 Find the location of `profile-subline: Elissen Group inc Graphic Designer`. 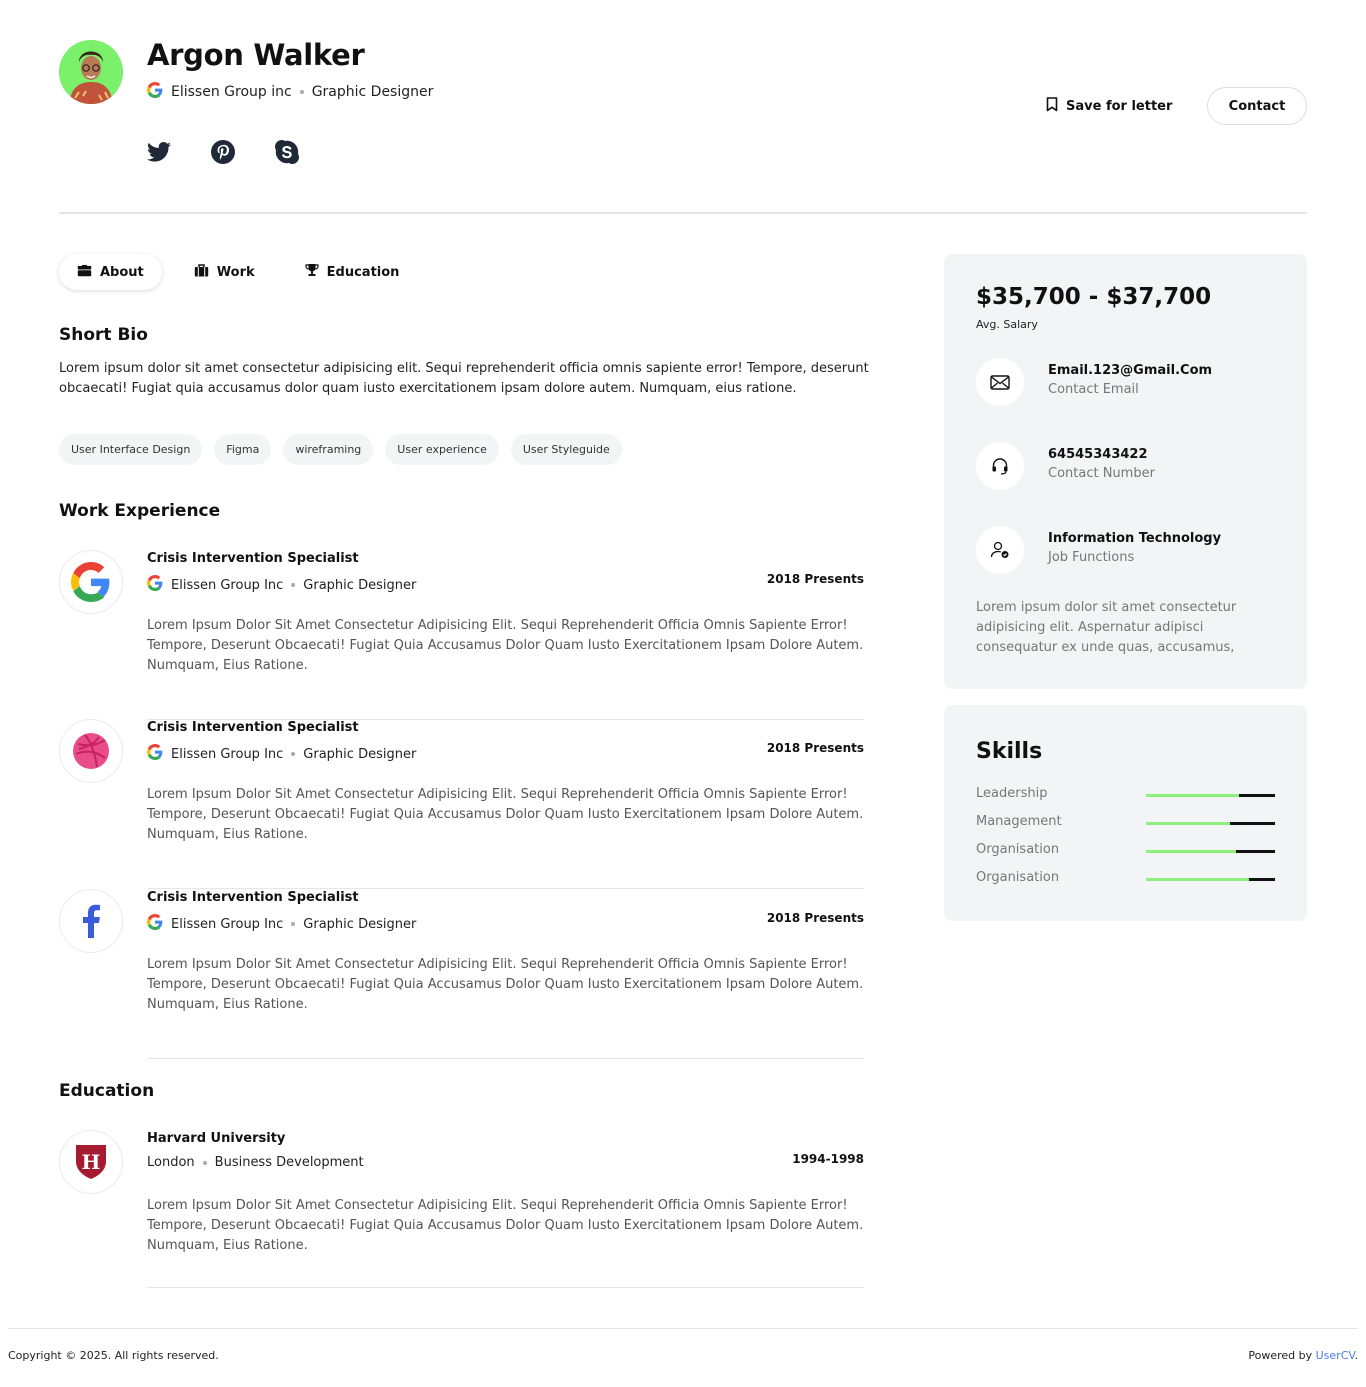

profile-subline: Elissen Group inc Graphic Designer is located at coordinates (290, 92).